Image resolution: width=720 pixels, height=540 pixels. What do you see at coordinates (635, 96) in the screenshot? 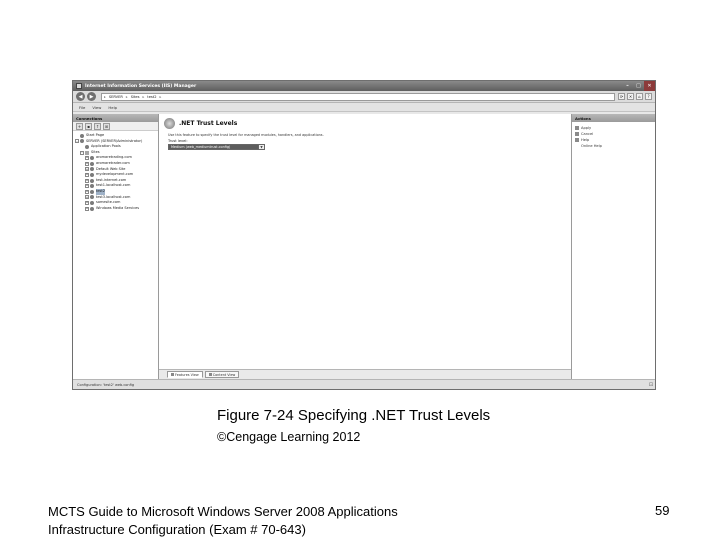
I see `address-tools: ⟳ ✕ ⌂ ?` at bounding box center [635, 96].